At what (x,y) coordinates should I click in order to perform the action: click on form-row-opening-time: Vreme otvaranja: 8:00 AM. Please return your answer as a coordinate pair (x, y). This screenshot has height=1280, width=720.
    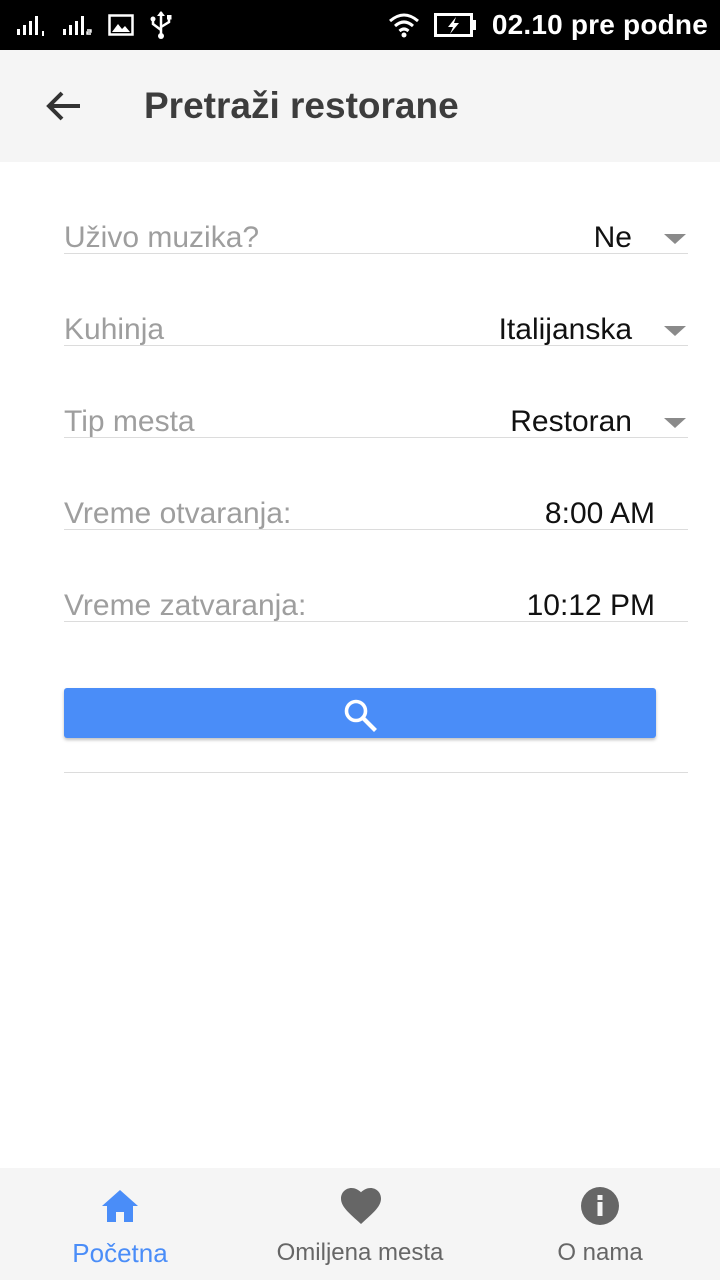
    Looking at the image, I should click on (376, 484).